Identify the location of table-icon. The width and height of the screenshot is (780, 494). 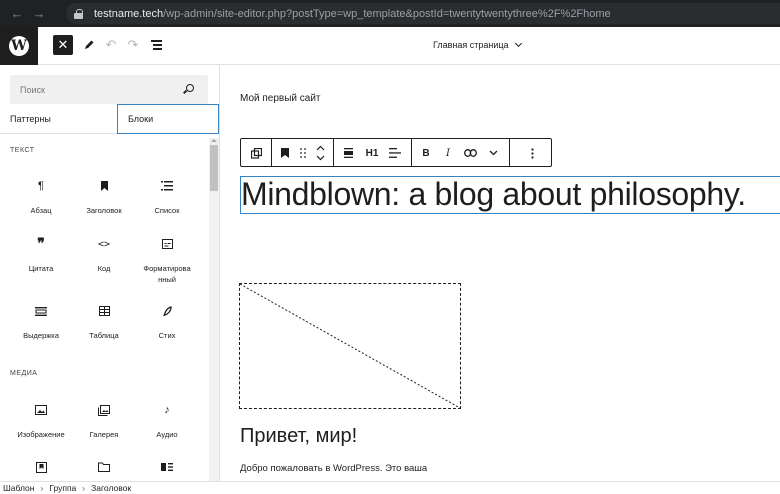
(104, 311).